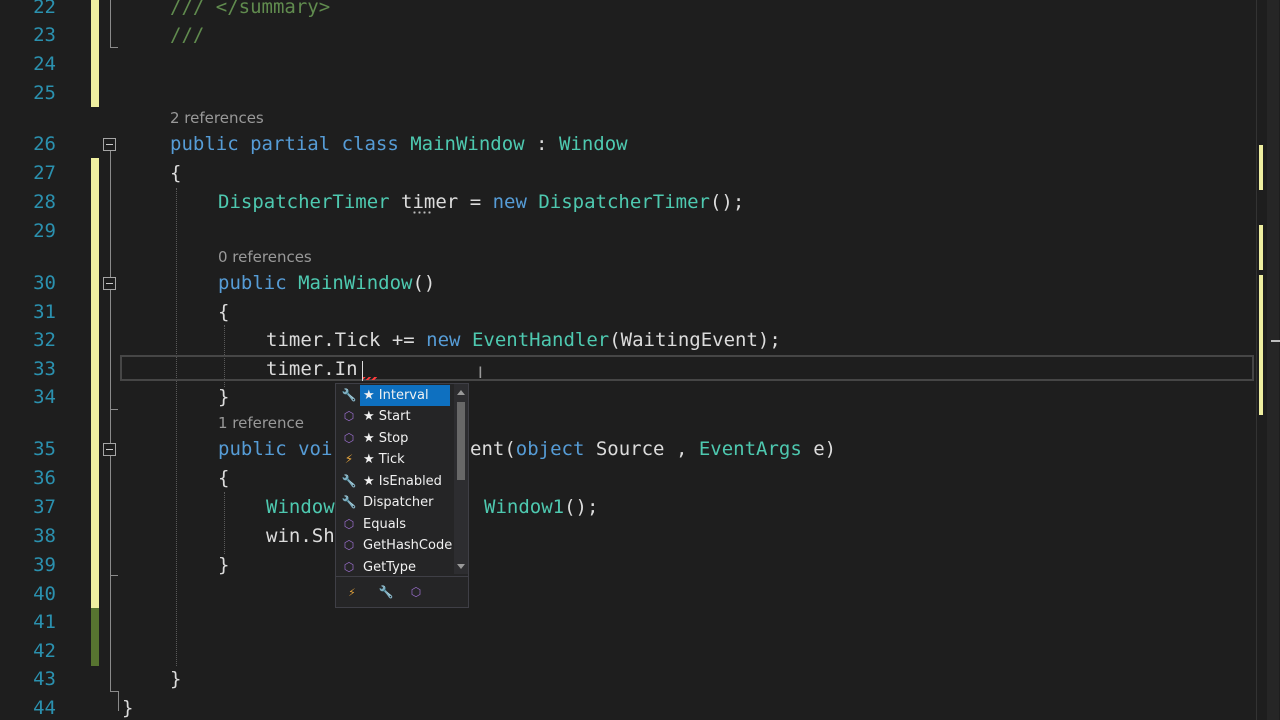  What do you see at coordinates (44, 507) in the screenshot?
I see `line-number: 37` at bounding box center [44, 507].